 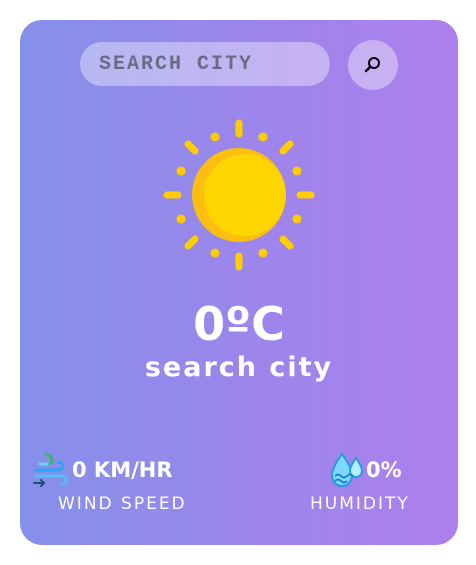 What do you see at coordinates (239, 195) in the screenshot?
I see `sun-icon` at bounding box center [239, 195].